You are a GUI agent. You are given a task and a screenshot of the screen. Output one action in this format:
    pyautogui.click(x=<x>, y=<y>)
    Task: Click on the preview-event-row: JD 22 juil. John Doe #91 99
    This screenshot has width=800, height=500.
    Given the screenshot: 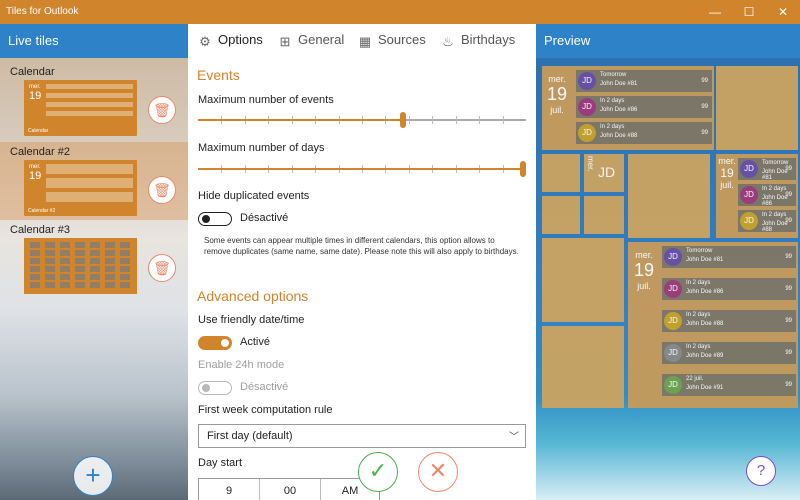 What is the action you would take?
    pyautogui.click(x=729, y=385)
    